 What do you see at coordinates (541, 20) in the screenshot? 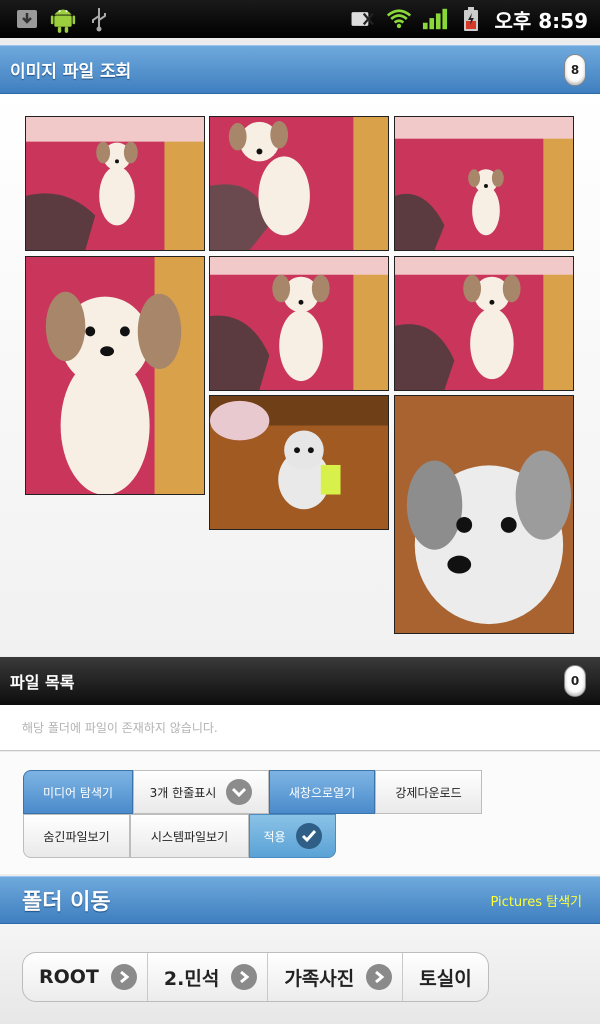
I see `clock: 오후 8:59` at bounding box center [541, 20].